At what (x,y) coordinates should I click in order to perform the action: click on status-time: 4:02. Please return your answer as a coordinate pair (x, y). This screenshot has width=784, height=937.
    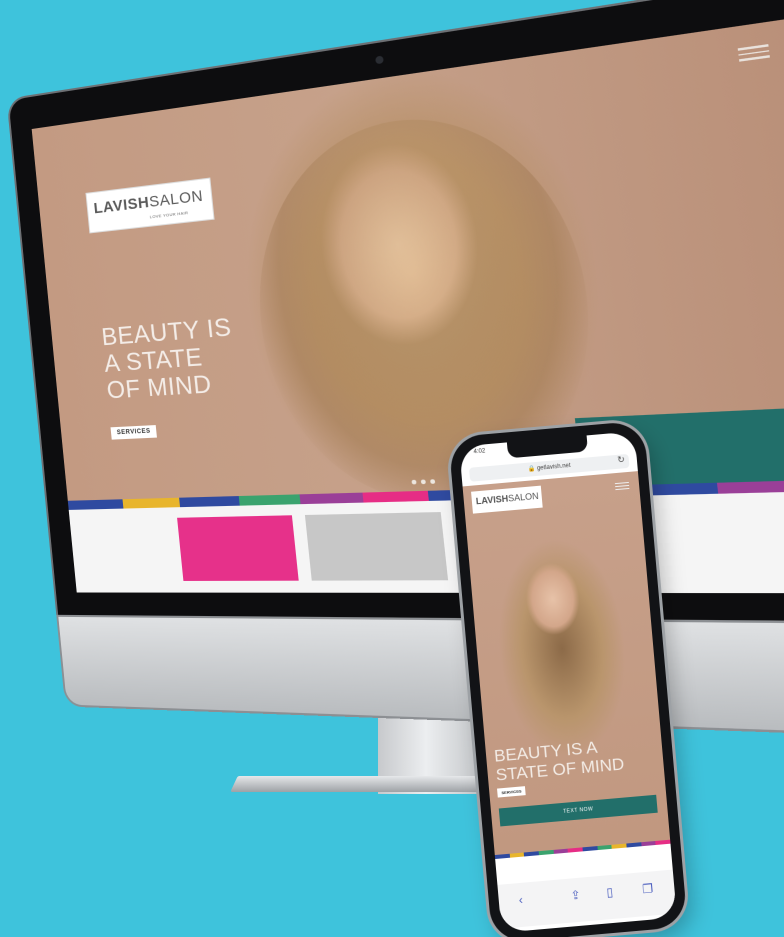
    Looking at the image, I should click on (479, 452).